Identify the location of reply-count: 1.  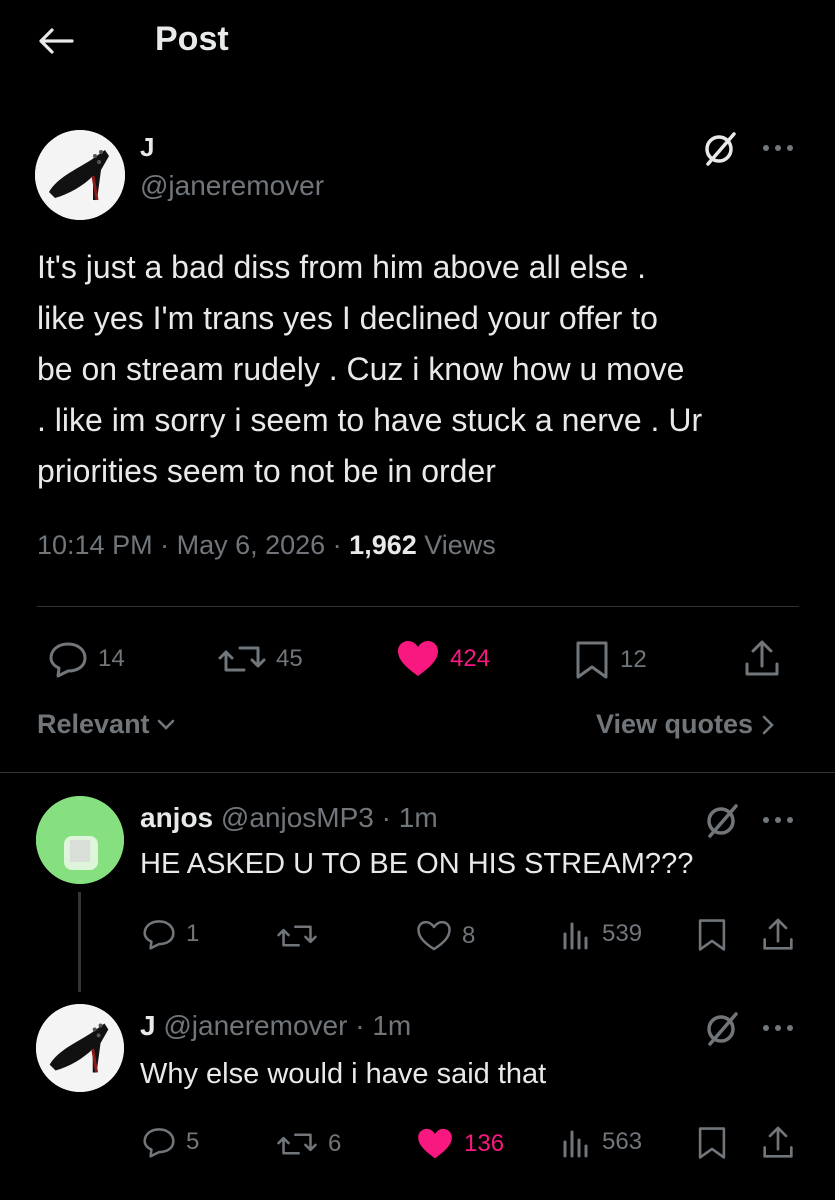
(193, 933).